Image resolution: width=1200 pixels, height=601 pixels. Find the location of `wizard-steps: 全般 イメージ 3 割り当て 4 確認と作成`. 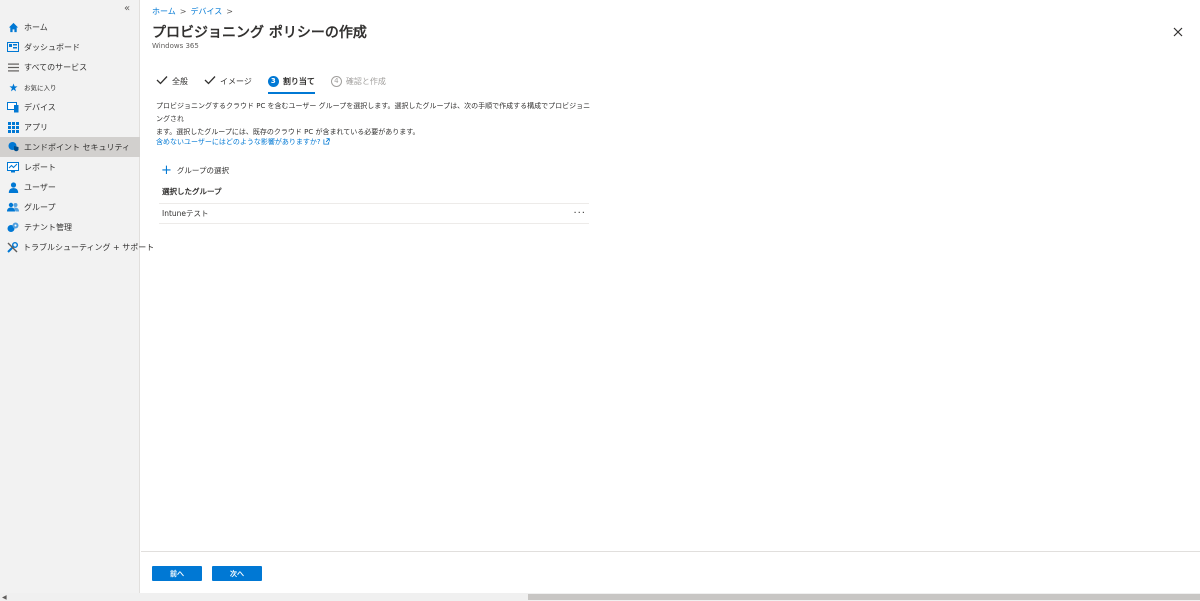

wizard-steps: 全般 イメージ 3 割り当て 4 確認と作成 is located at coordinates (279, 83).